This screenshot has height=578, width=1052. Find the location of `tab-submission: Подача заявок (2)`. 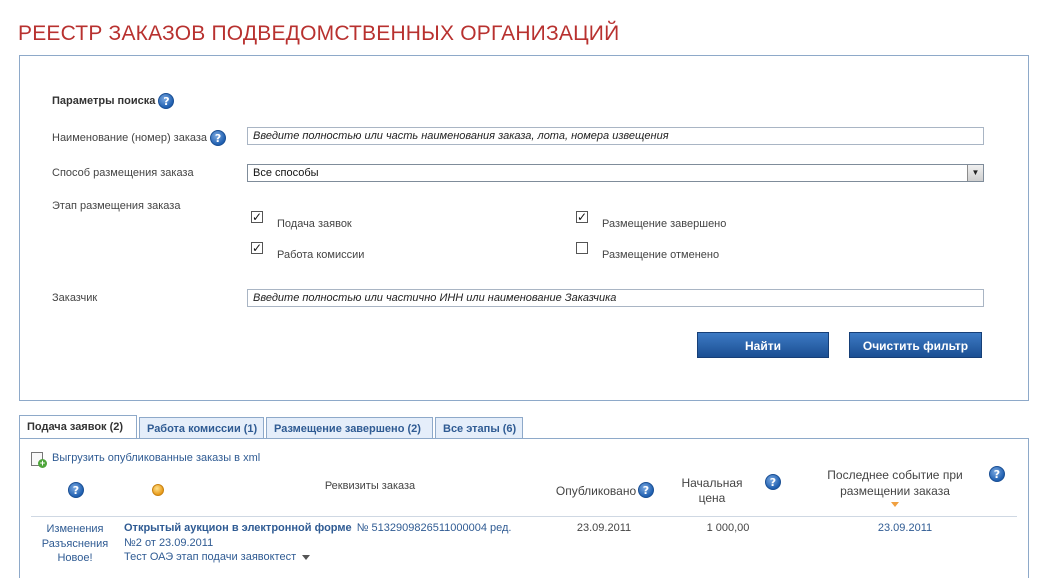

tab-submission: Подача заявок (2) is located at coordinates (78, 427).